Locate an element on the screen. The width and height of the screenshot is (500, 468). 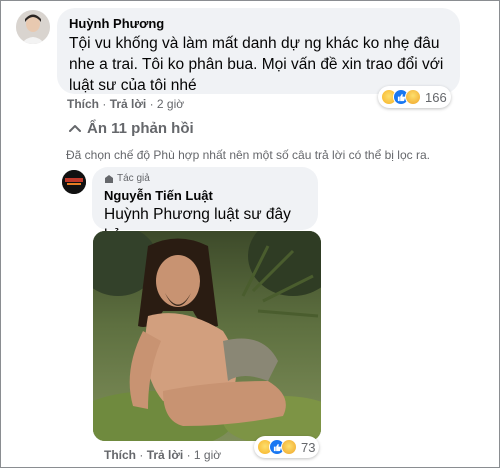
avatar is located at coordinates (33, 27).